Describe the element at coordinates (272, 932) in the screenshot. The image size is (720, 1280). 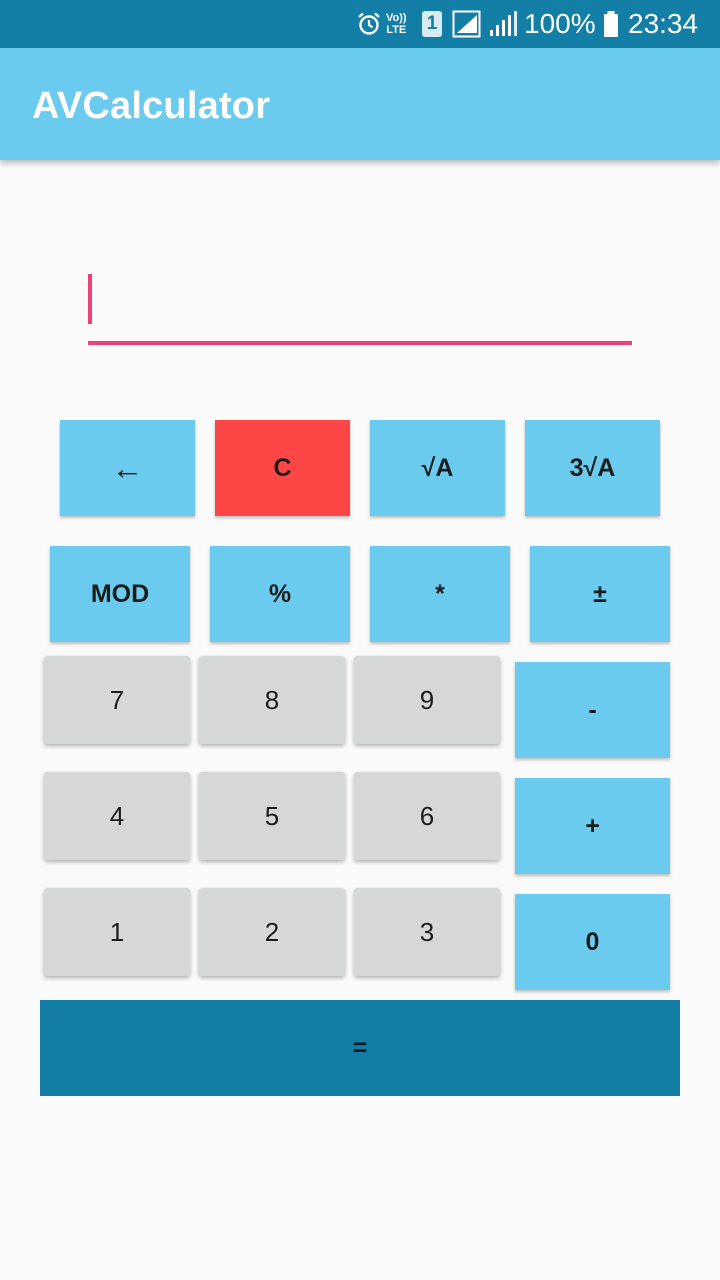
I see `digit-2-button: 2` at that location.